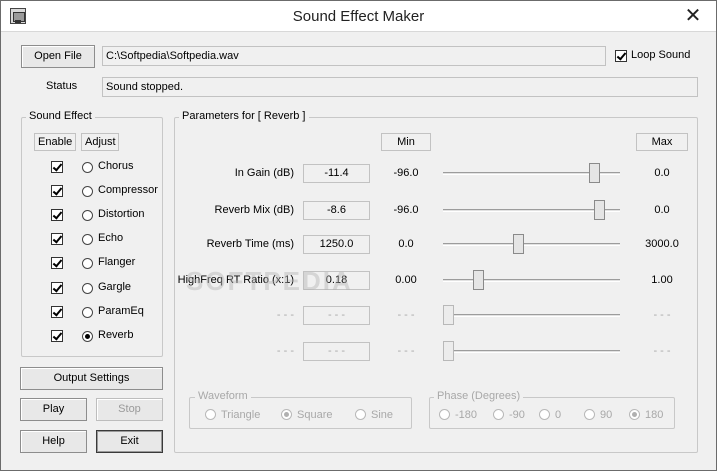 Image resolution: width=717 pixels, height=471 pixels. Describe the element at coordinates (116, 334) in the screenshot. I see `effect-label: Reverb` at that location.